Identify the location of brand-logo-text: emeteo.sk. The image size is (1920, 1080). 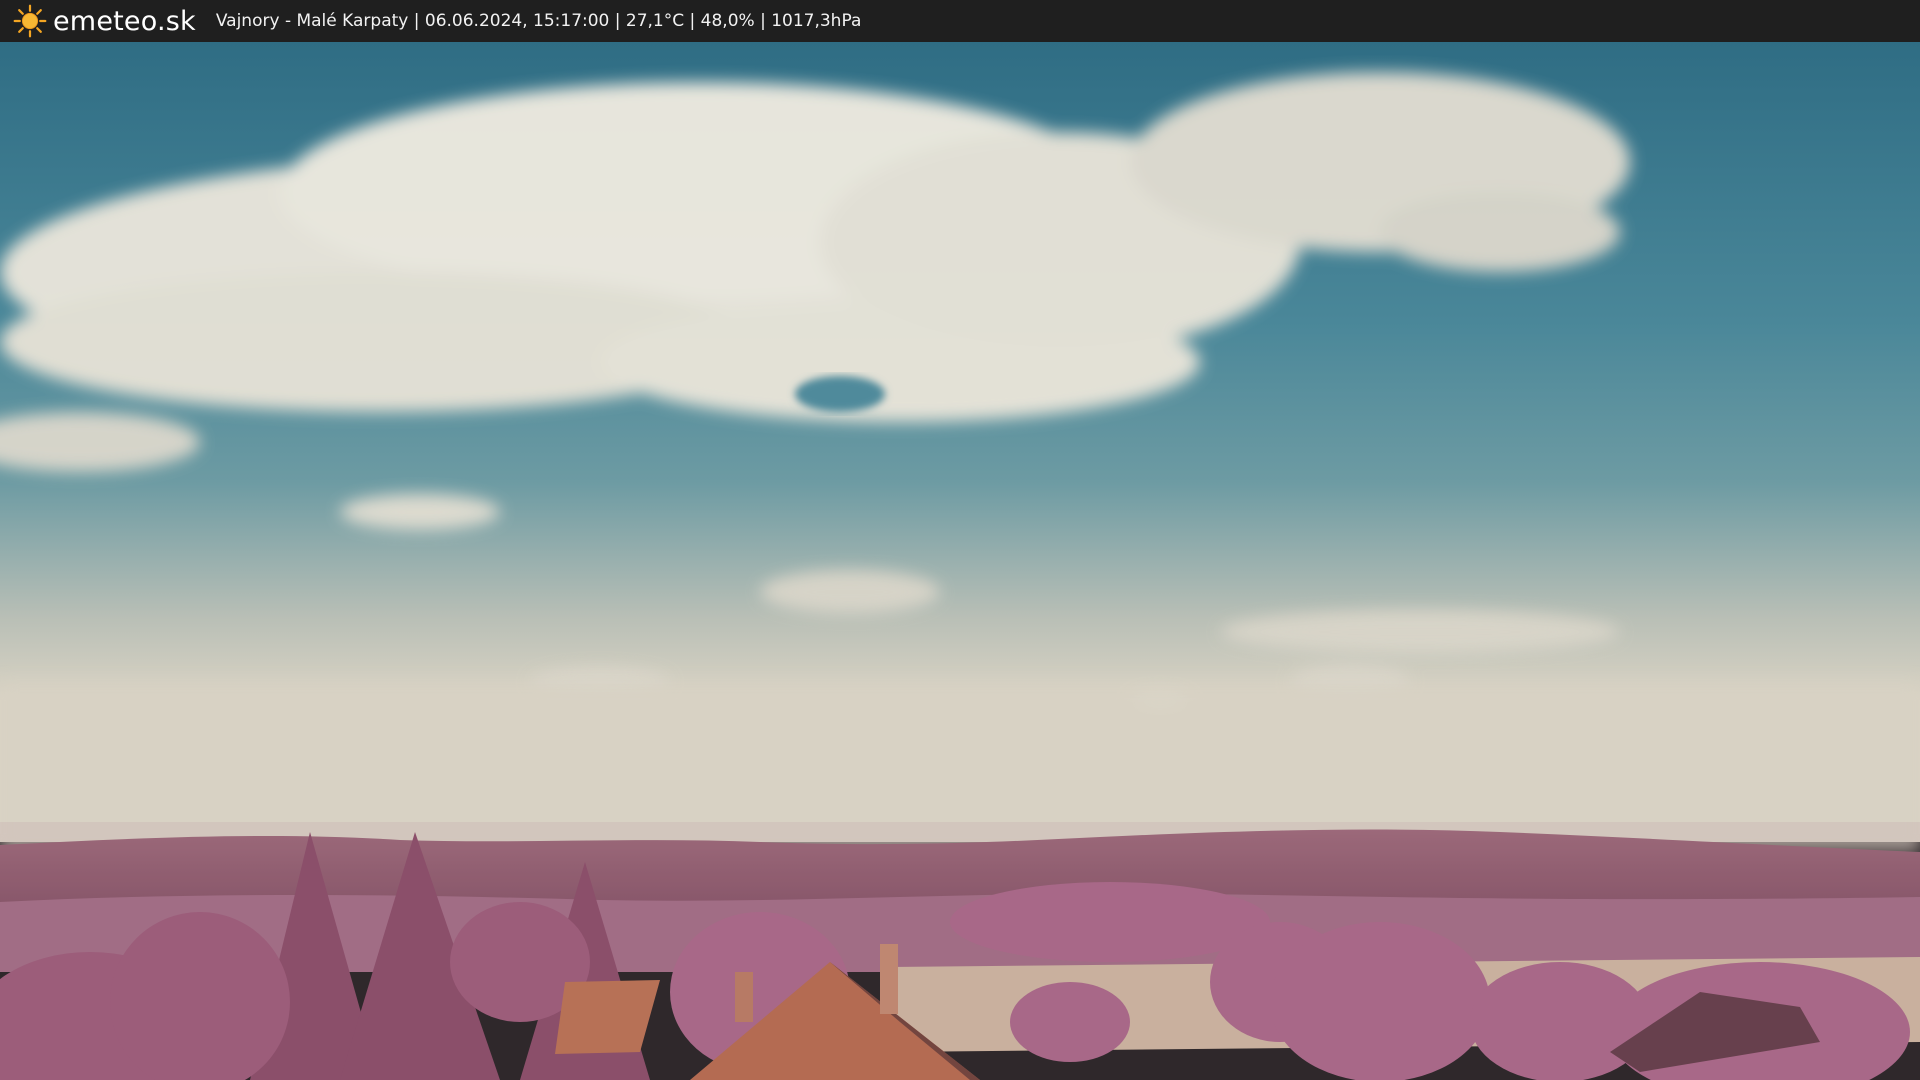
(124, 21).